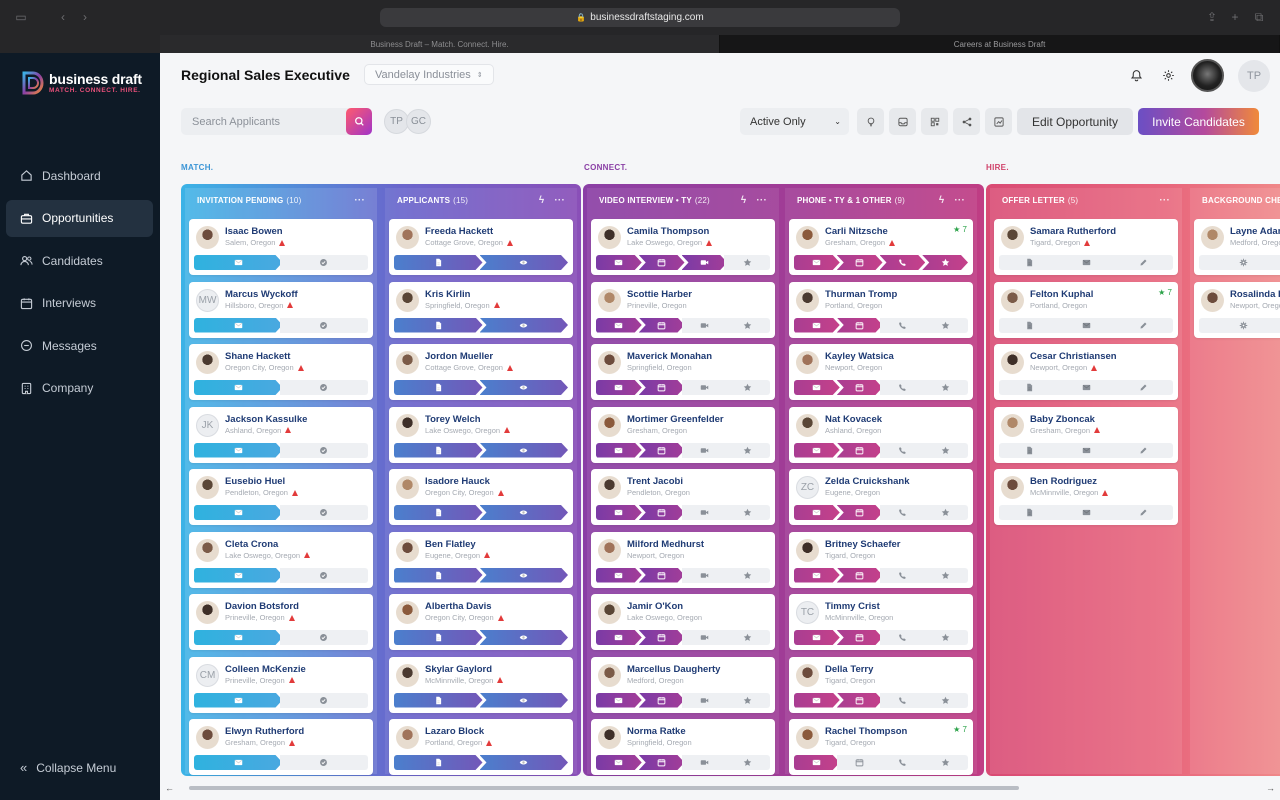 Image resolution: width=1280 pixels, height=800 pixels. What do you see at coordinates (481, 559) in the screenshot?
I see `candidate-card: Ben Flatley Eugene, Oregon` at bounding box center [481, 559].